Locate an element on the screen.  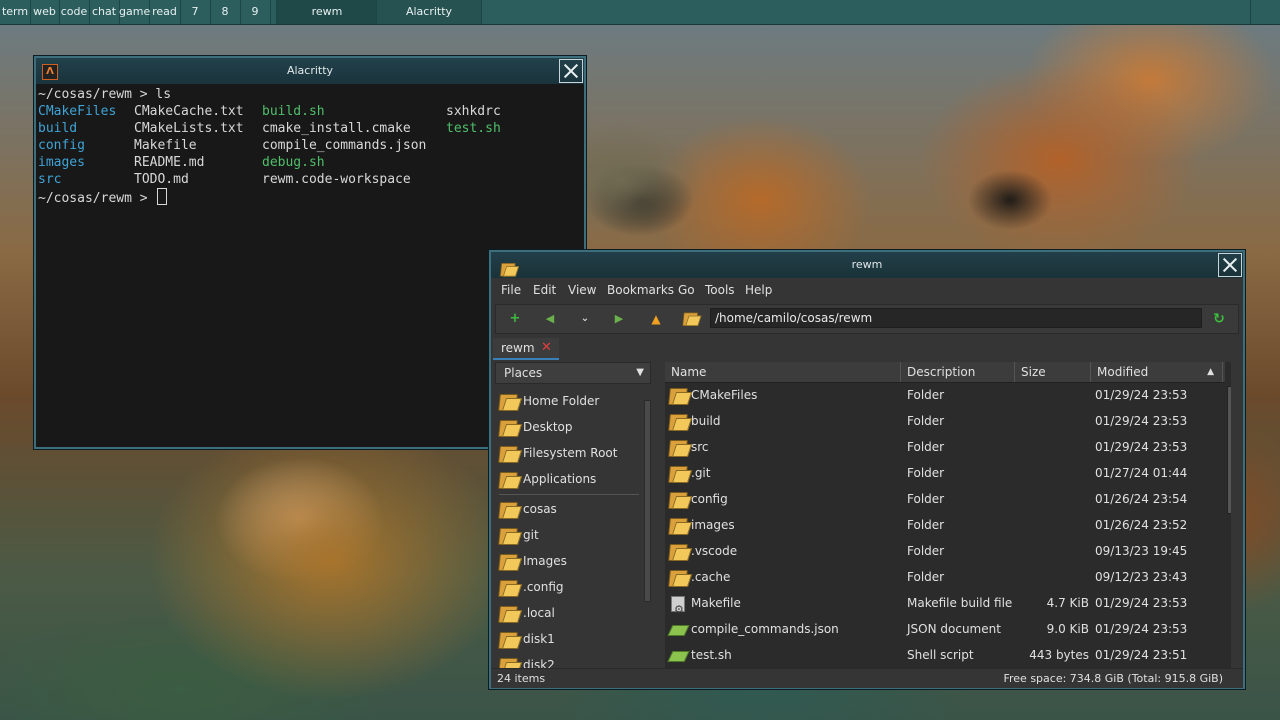
file-list-scrollbar is located at coordinates (1229, 515).